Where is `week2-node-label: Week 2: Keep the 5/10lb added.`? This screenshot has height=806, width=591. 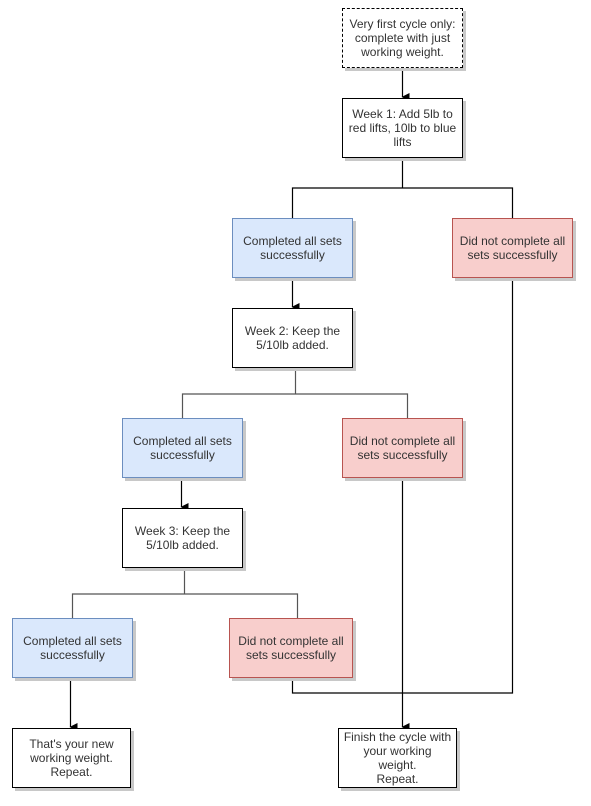 week2-node-label: Week 2: Keep the 5/10lb added. is located at coordinates (292, 338).